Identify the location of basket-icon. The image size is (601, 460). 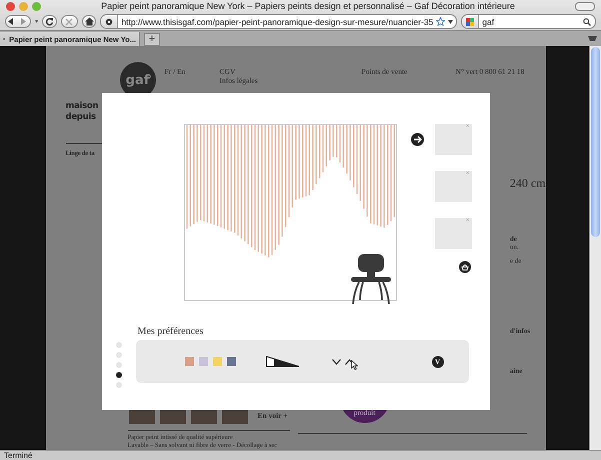
(464, 267).